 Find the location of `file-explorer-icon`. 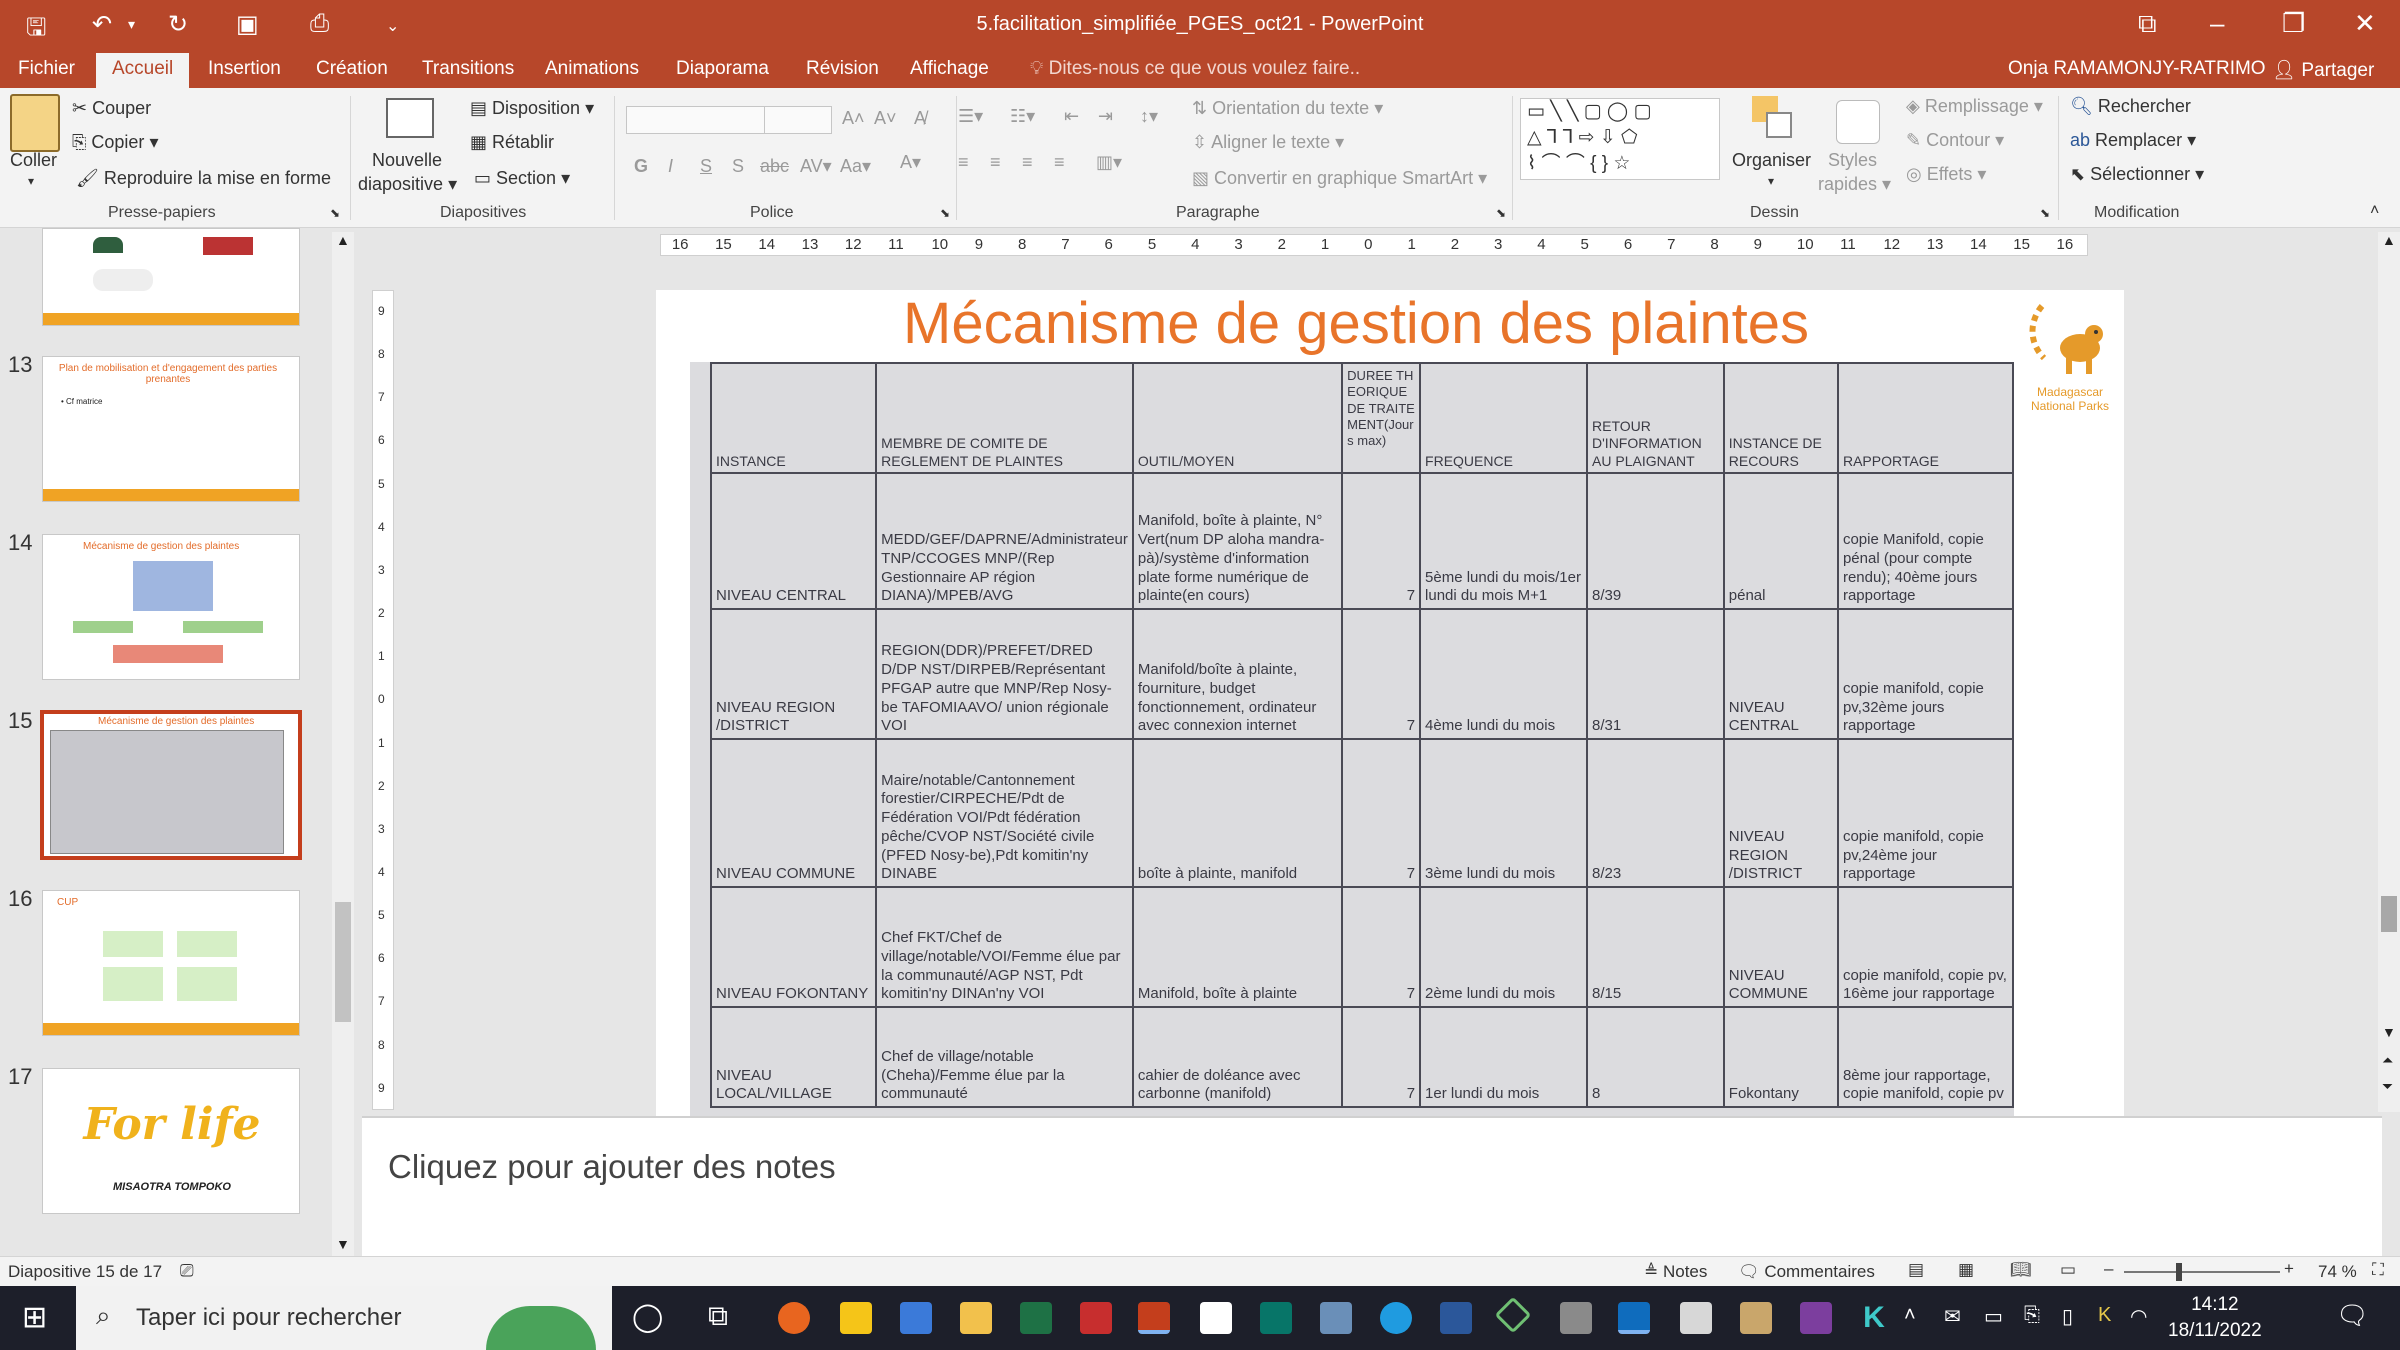

file-explorer-icon is located at coordinates (976, 1318).